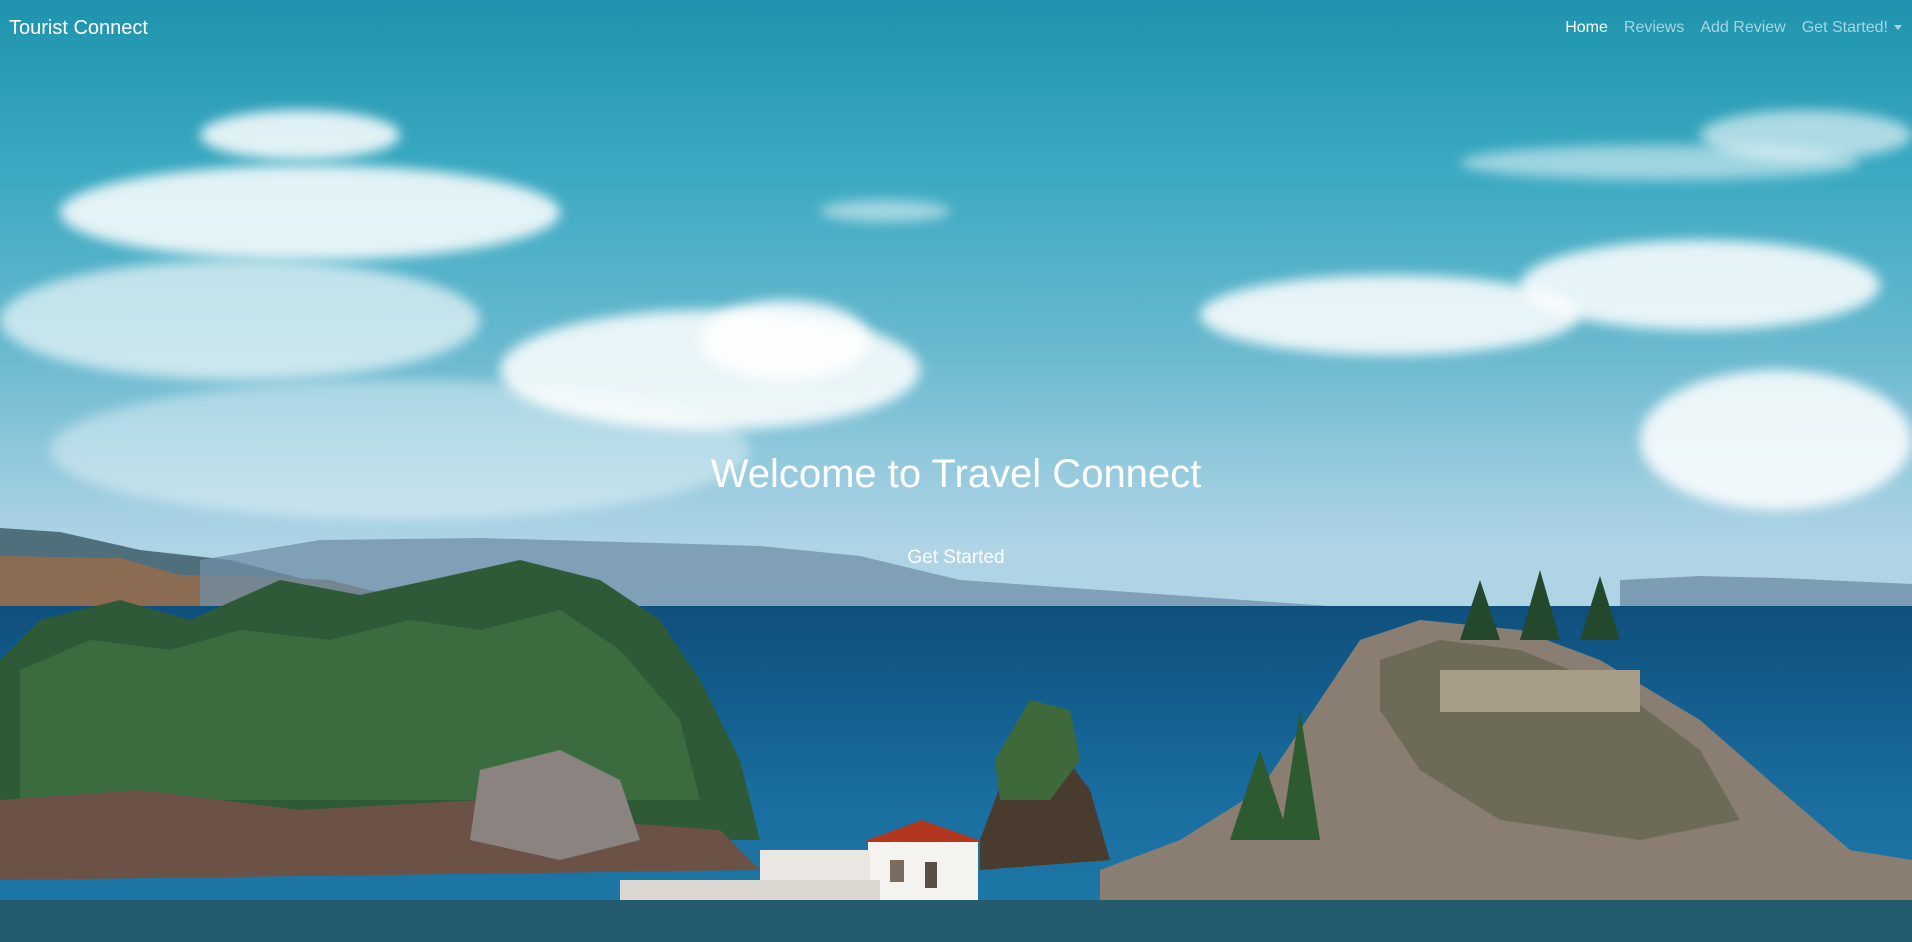  Describe the element at coordinates (1898, 28) in the screenshot. I see `caret-down-icon` at that location.